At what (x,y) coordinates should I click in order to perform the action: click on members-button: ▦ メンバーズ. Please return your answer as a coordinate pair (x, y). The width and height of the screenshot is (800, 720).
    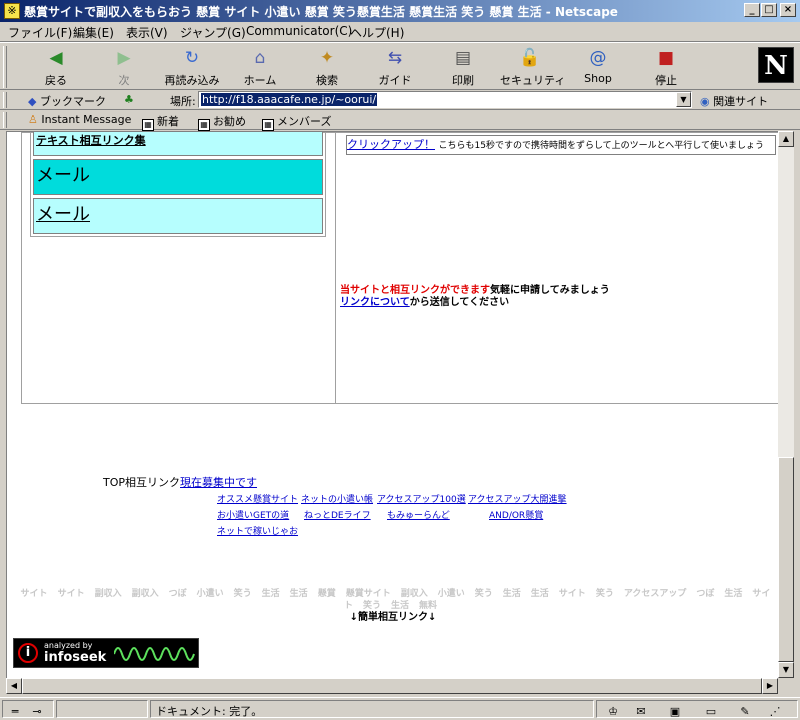
    Looking at the image, I should click on (296, 122).